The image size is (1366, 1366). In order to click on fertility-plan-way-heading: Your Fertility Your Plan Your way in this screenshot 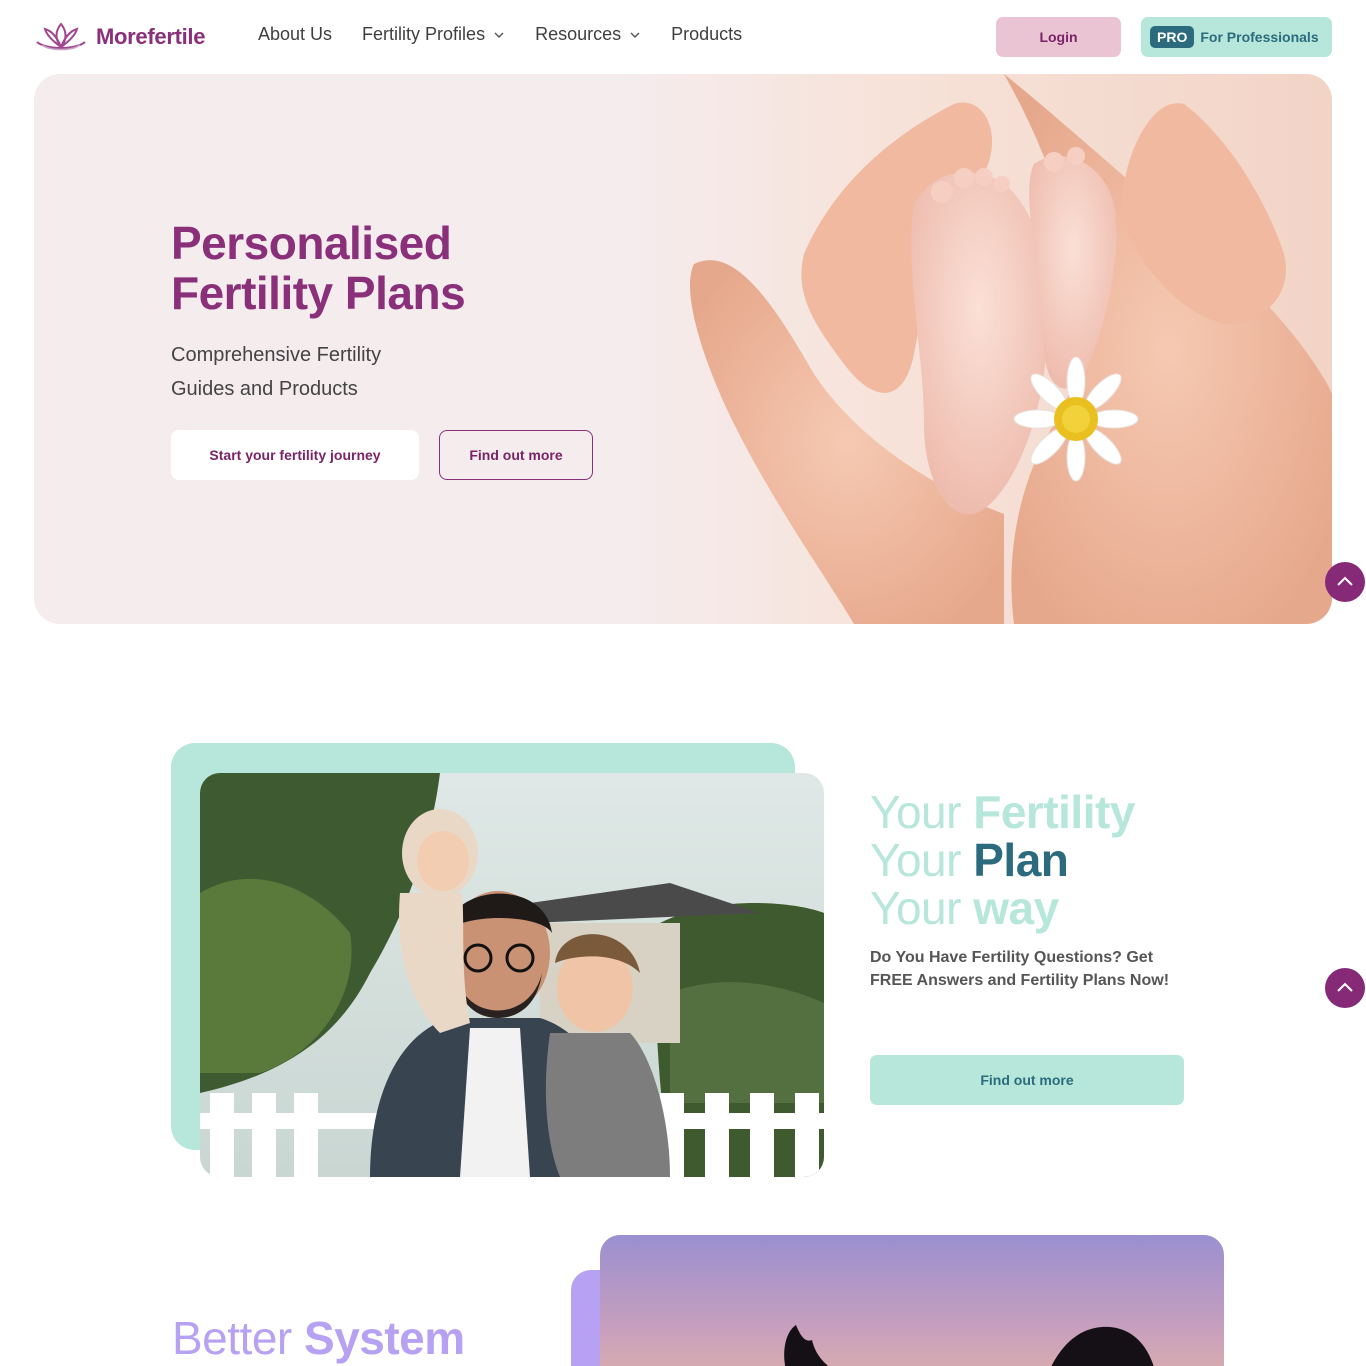, I will do `click(1002, 860)`.